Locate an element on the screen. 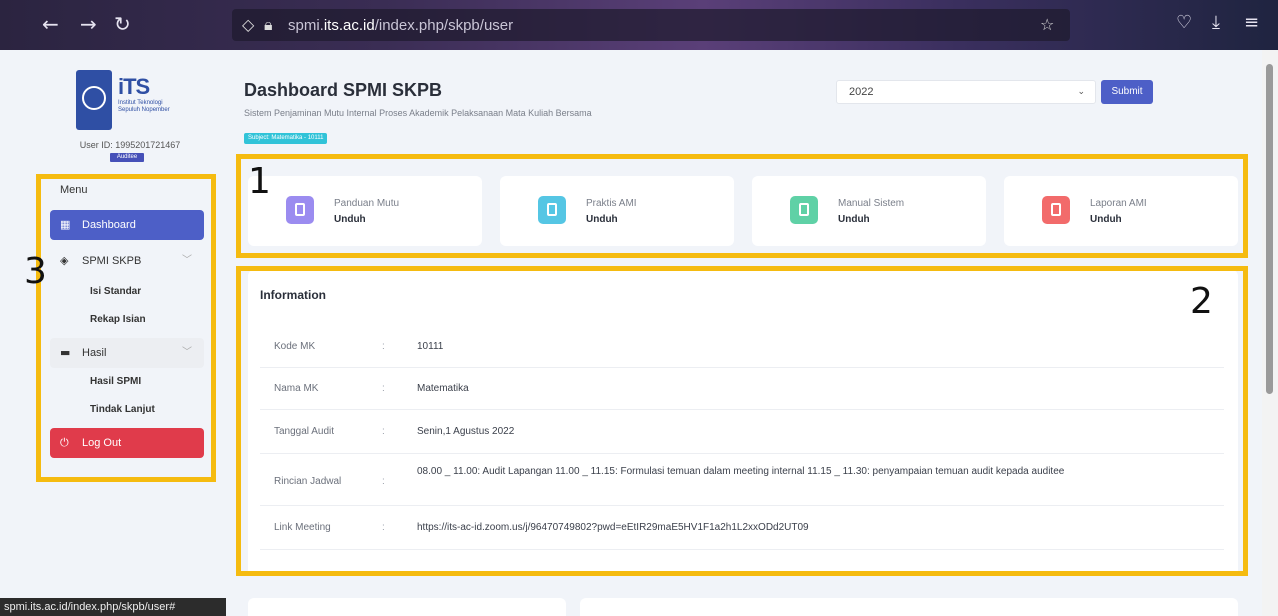 The height and width of the screenshot is (616, 1278). subject-badge: Subject: Matematika - 10111 is located at coordinates (286, 138).